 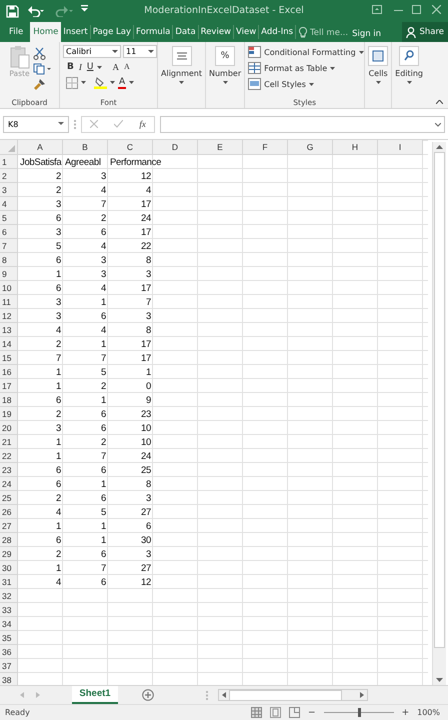 What do you see at coordinates (256, 712) in the screenshot?
I see `normal-view-icon` at bounding box center [256, 712].